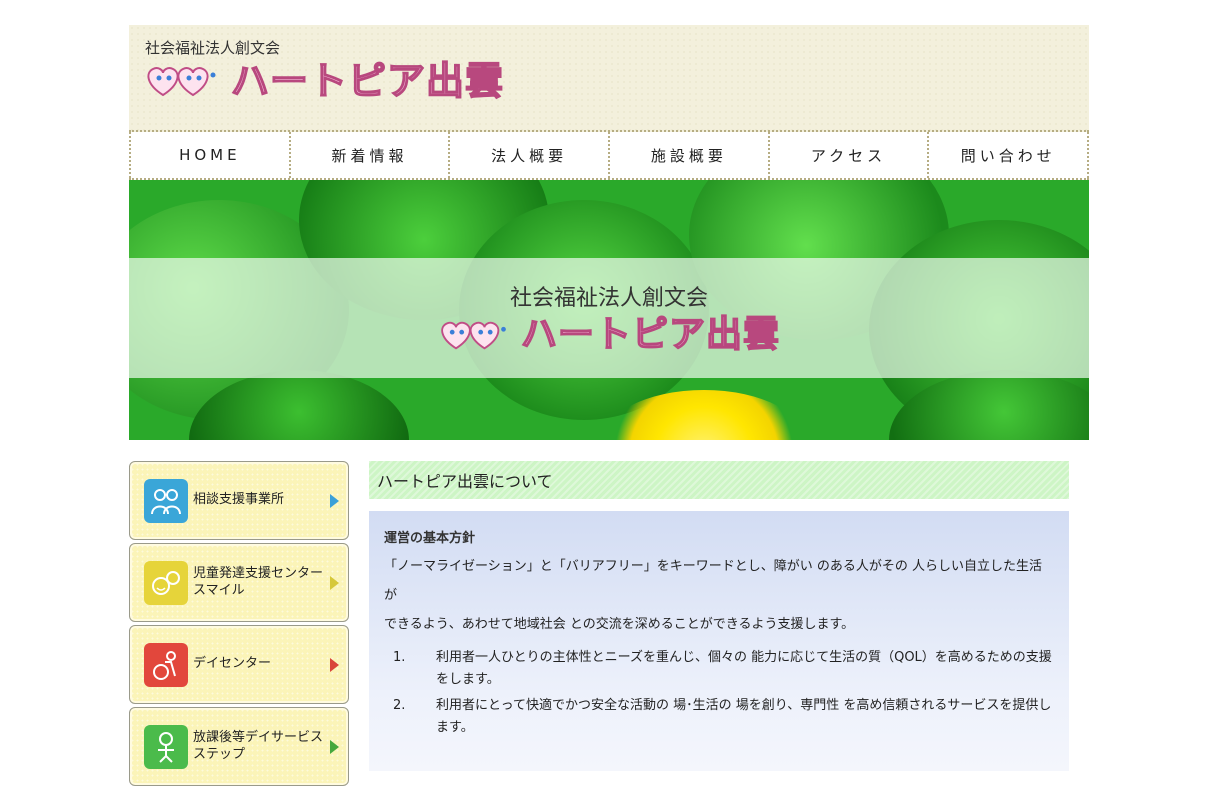 The height and width of the screenshot is (789, 1217). What do you see at coordinates (213, 48) in the screenshot?
I see `org-name: 社会福祉法人創文会` at bounding box center [213, 48].